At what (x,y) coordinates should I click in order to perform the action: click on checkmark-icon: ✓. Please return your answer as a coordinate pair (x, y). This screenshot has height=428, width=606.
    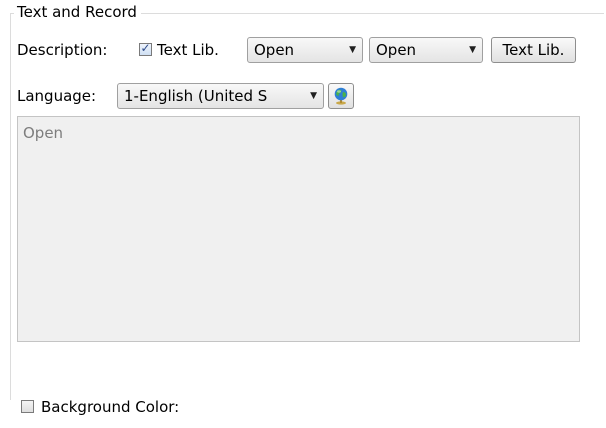
    Looking at the image, I should click on (145, 48).